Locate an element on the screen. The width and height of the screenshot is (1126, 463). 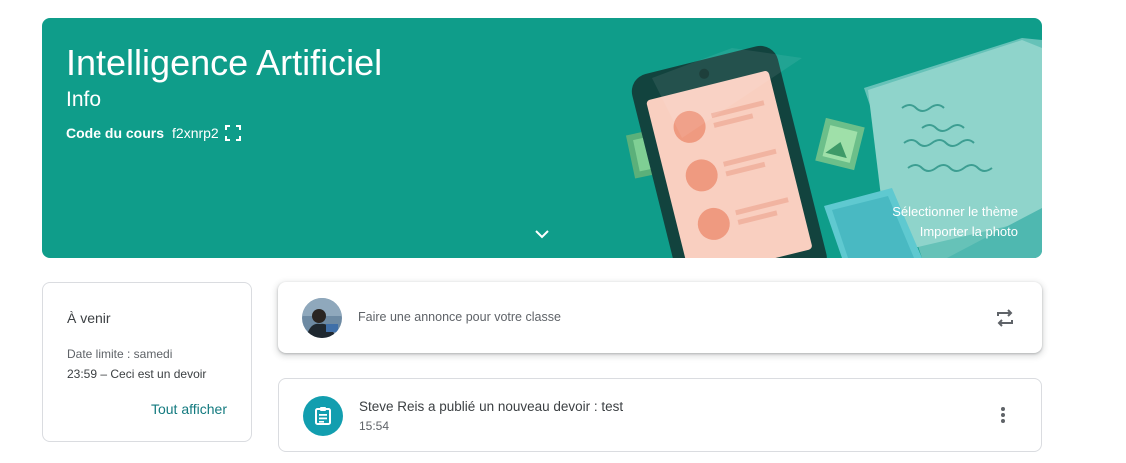
view-all-link: Tout afficher is located at coordinates (189, 409).